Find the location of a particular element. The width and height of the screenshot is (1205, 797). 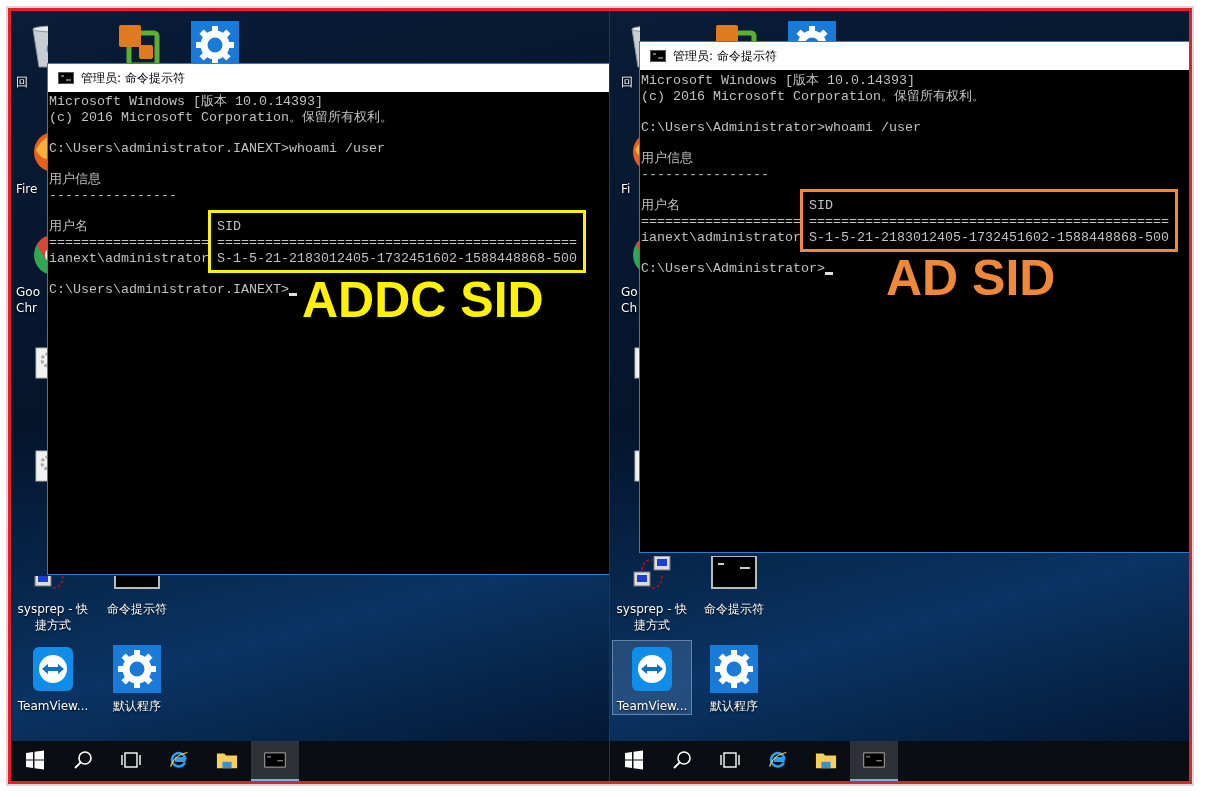

annotation-label: AD SID is located at coordinates (971, 278).